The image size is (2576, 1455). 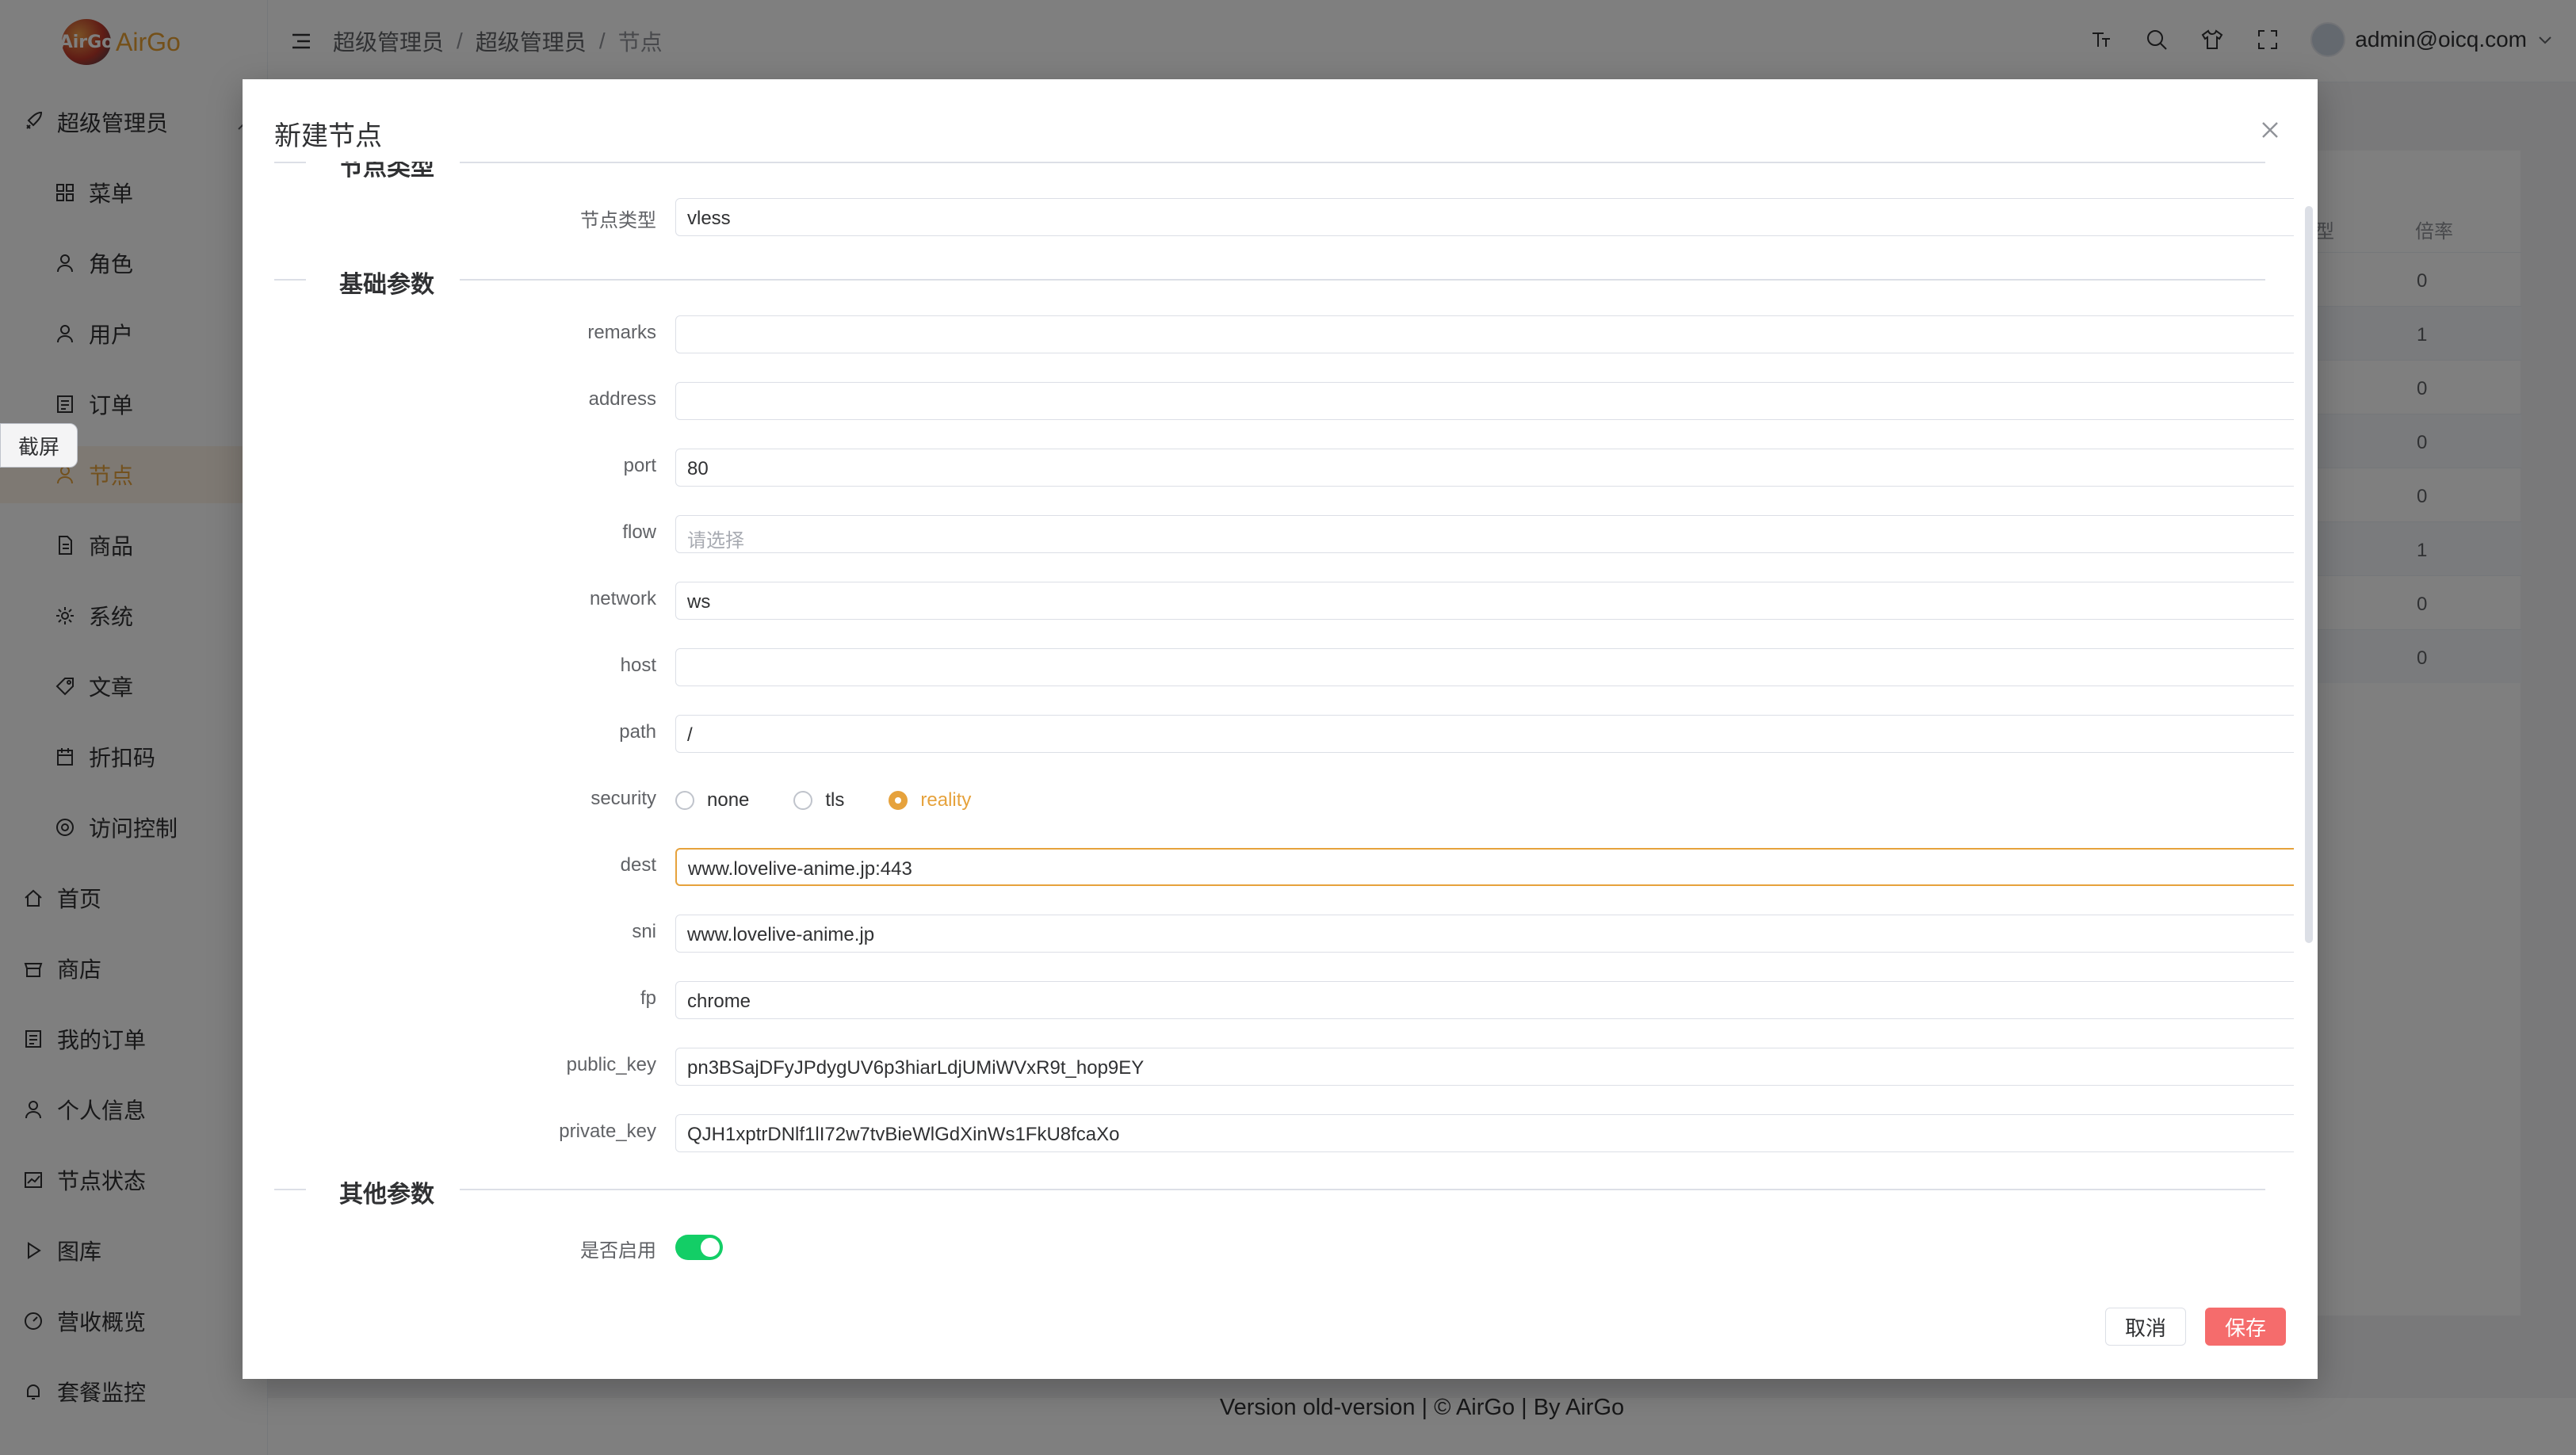 I want to click on network-select: ws, so click(x=1484, y=601).